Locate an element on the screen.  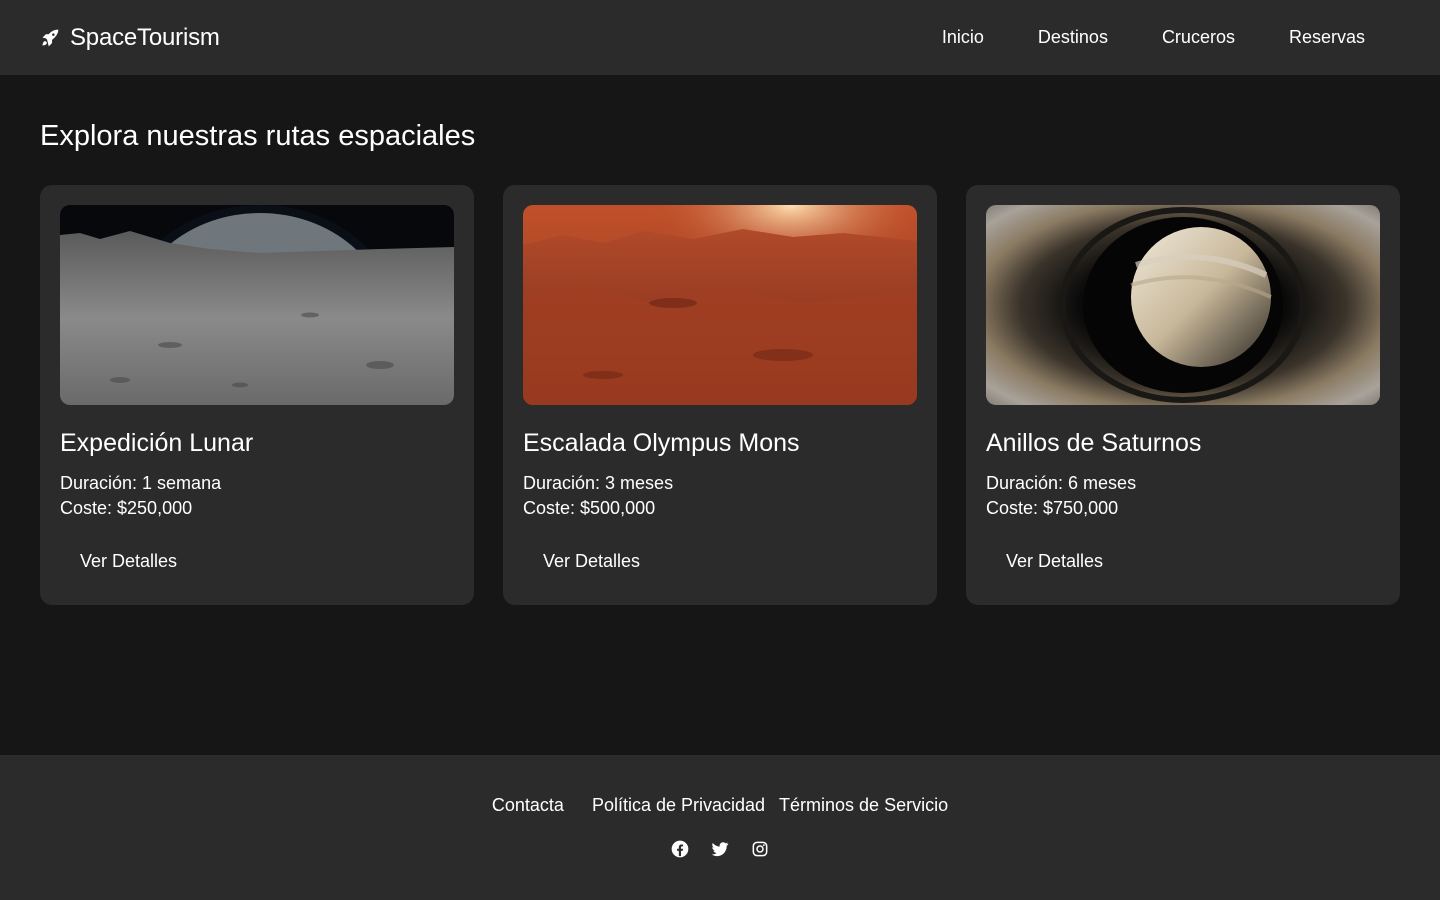
nav-item-reservas: Reservas is located at coordinates (1327, 37).